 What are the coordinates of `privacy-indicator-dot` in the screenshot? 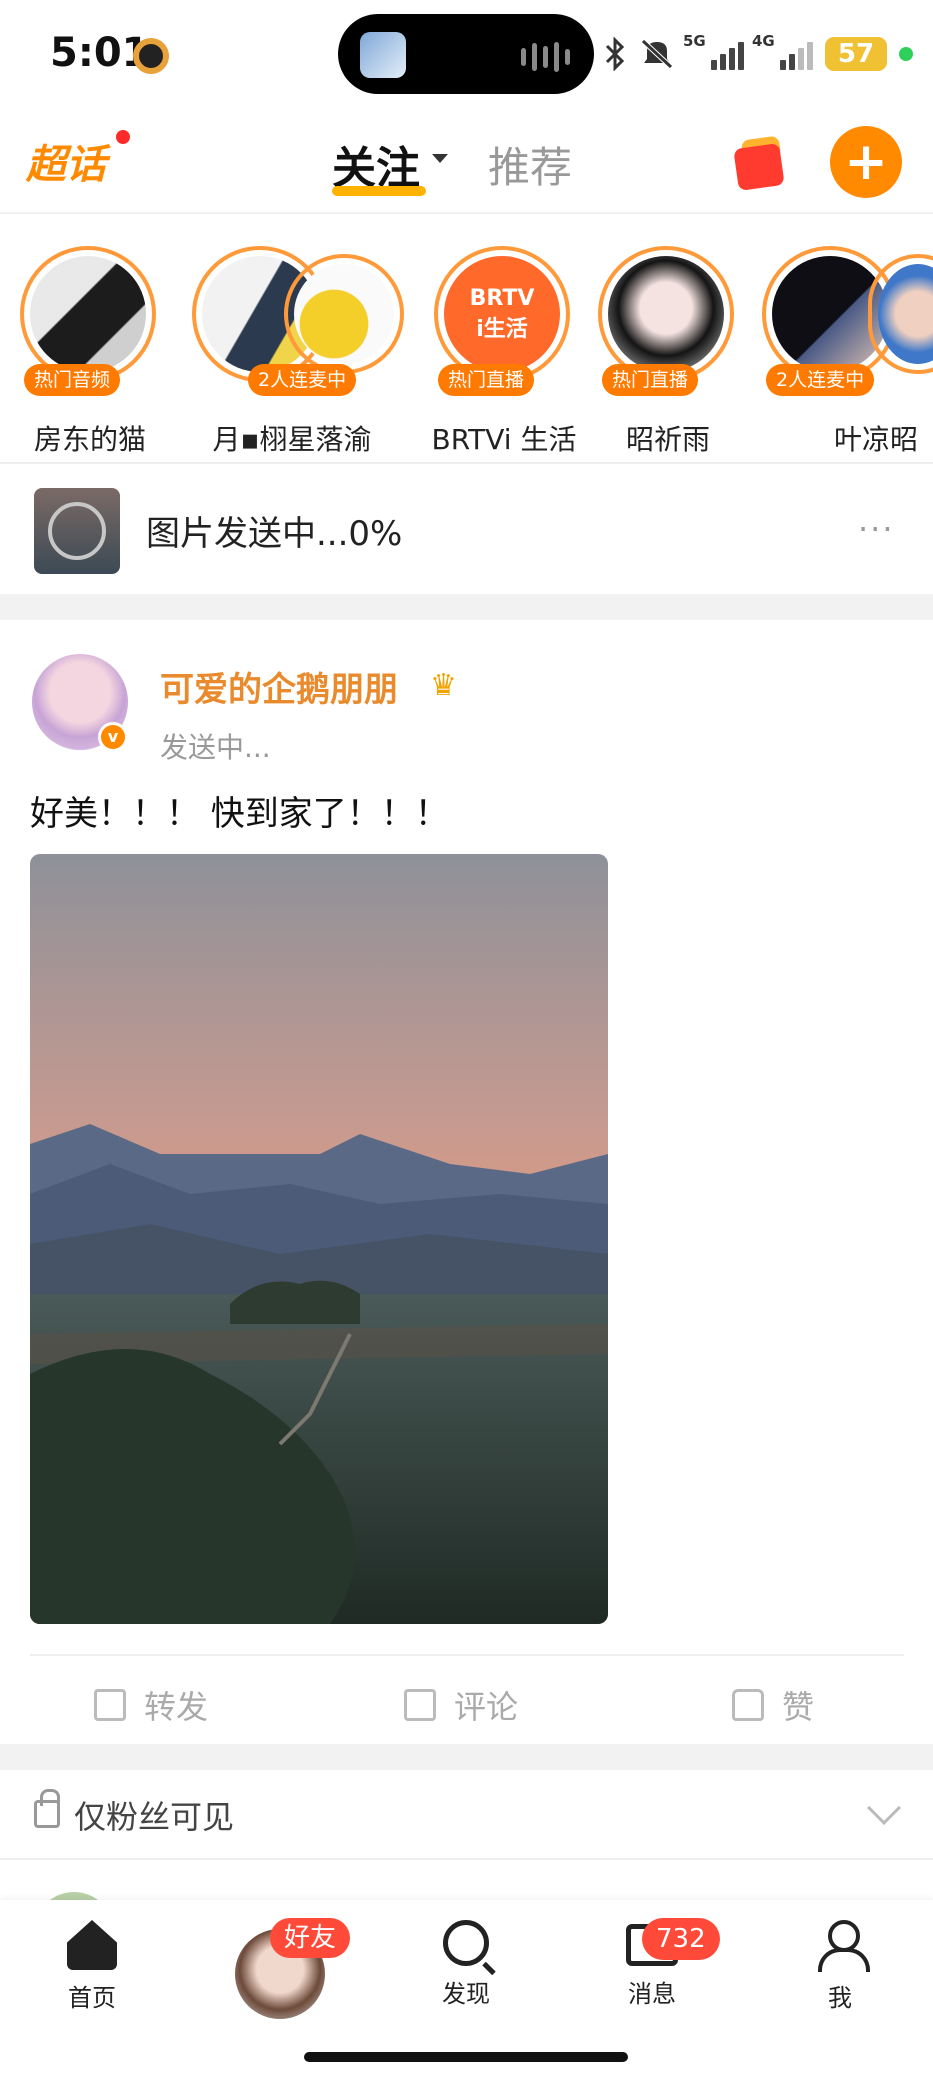 It's located at (906, 54).